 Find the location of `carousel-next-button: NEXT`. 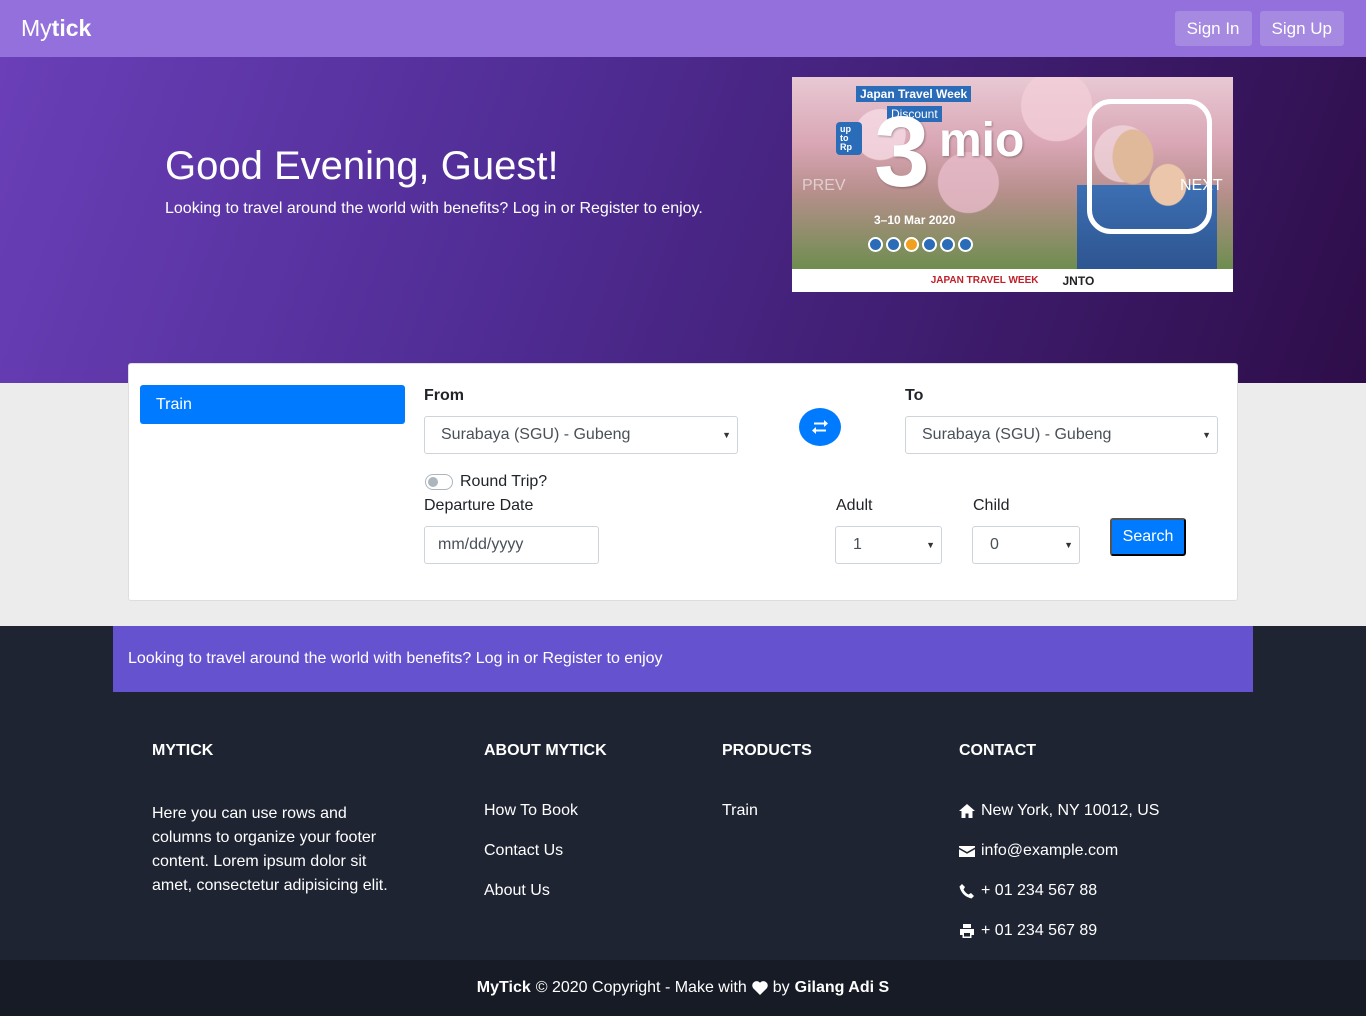

carousel-next-button: NEXT is located at coordinates (1201, 186).